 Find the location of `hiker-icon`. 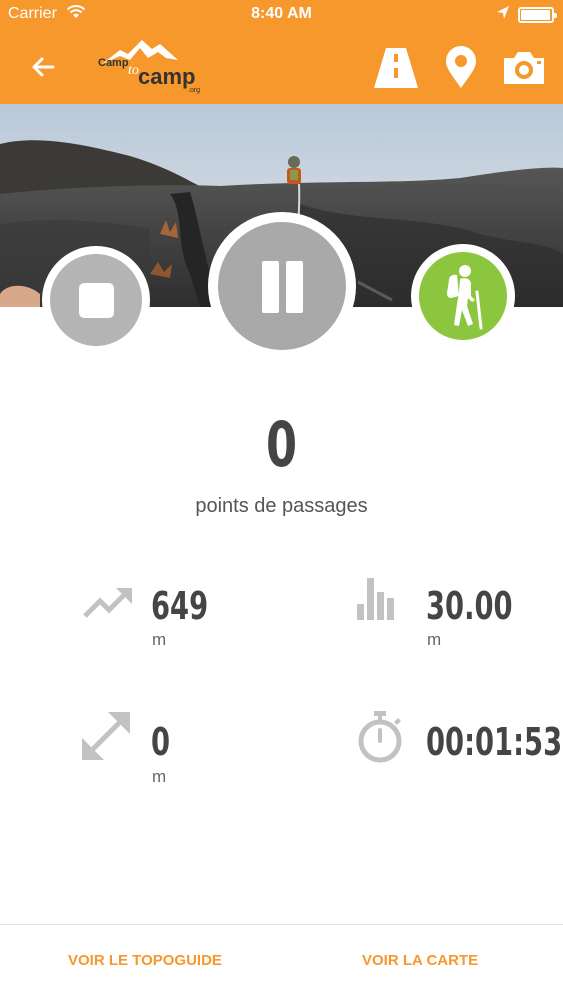

hiker-icon is located at coordinates (465, 297).